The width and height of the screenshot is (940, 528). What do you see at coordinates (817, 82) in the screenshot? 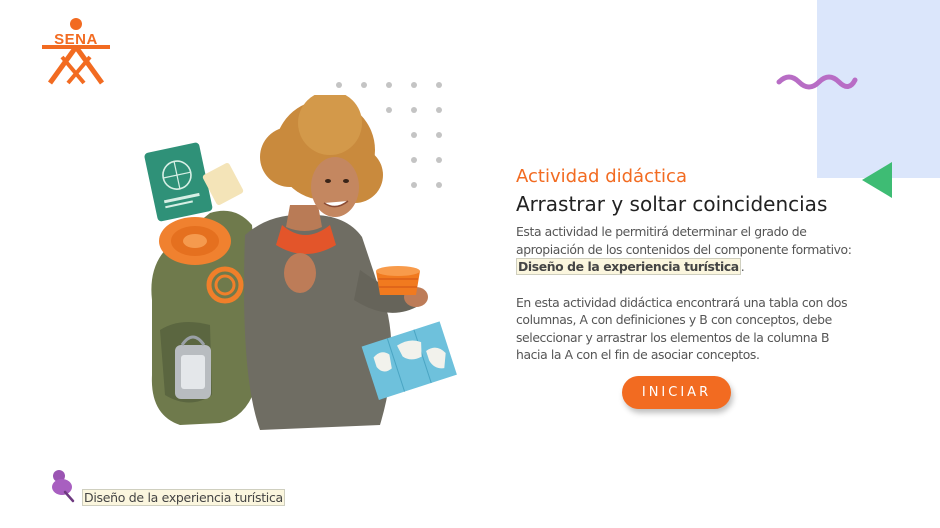
I see `wave-icon` at bounding box center [817, 82].